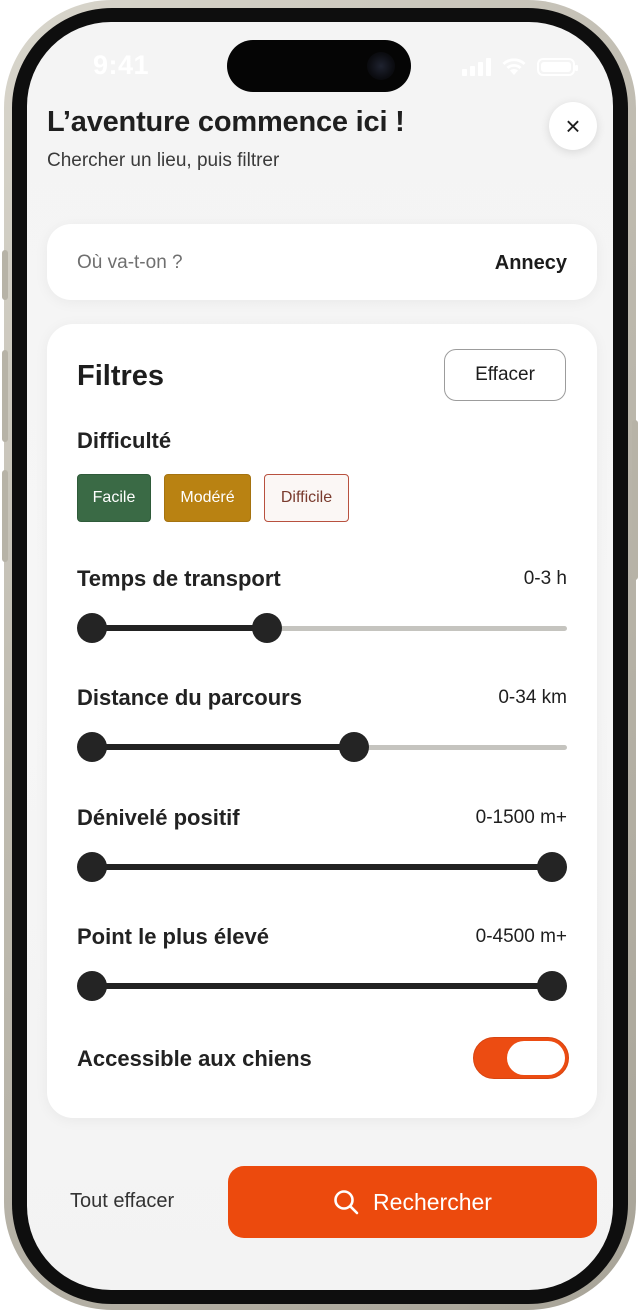 This screenshot has width=640, height=1312. I want to click on dogs-toggle, so click(521, 1058).